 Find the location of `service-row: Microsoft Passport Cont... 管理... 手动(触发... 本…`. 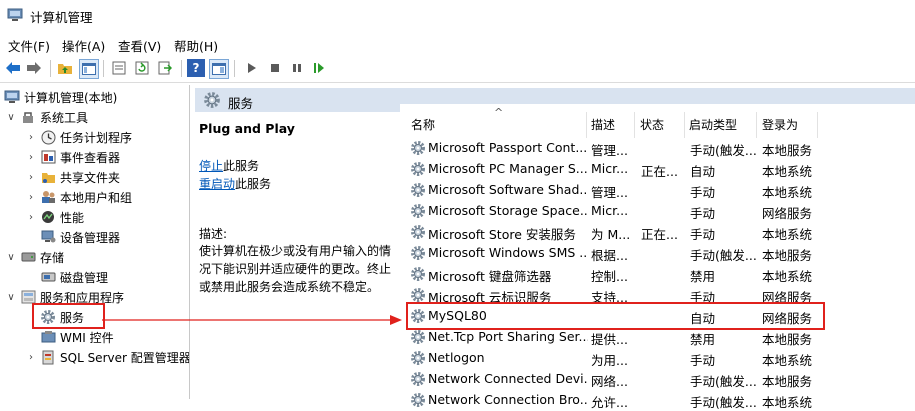

service-row: Microsoft Passport Cont... 管理... 手动(触发... 本… is located at coordinates (661, 147).